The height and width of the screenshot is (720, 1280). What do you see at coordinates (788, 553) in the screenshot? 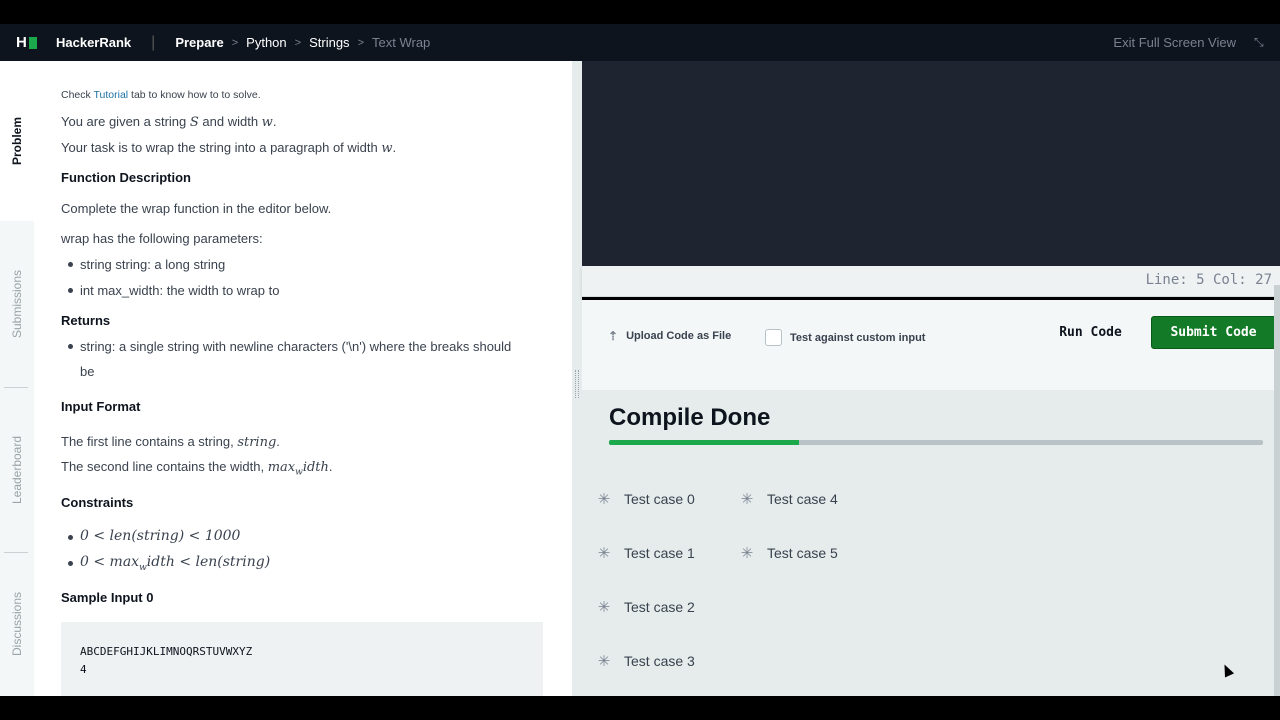
I see `test-case-tab: ✳ Test case 5` at bounding box center [788, 553].